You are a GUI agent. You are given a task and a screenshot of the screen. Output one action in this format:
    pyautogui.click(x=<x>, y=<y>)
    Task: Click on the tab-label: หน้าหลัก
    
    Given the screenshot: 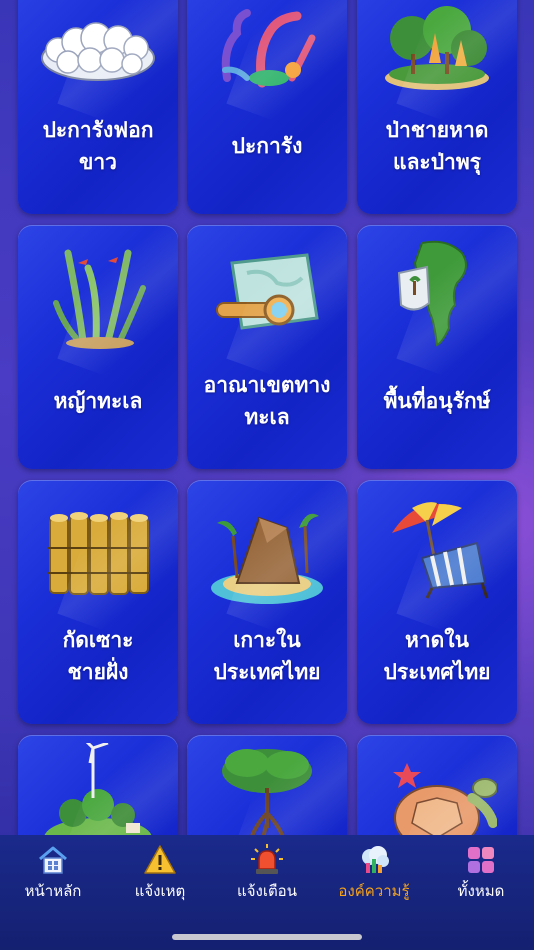 What is the action you would take?
    pyautogui.click(x=53, y=891)
    